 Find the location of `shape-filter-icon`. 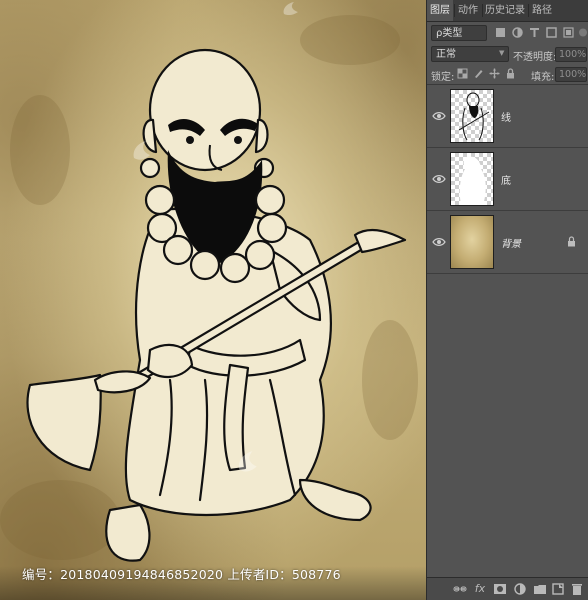

shape-filter-icon is located at coordinates (551, 32).